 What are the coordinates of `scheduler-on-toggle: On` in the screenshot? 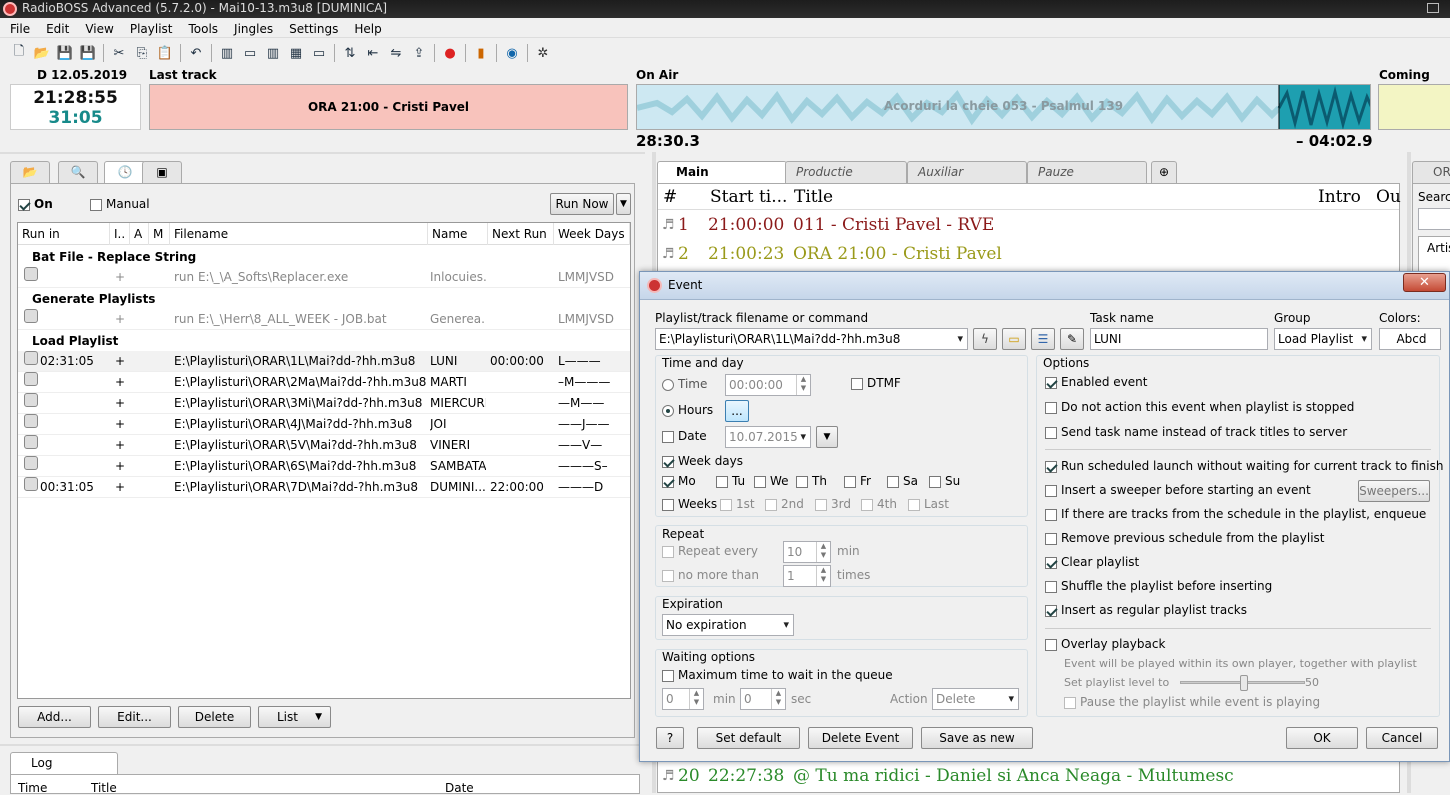 It's located at (35, 204).